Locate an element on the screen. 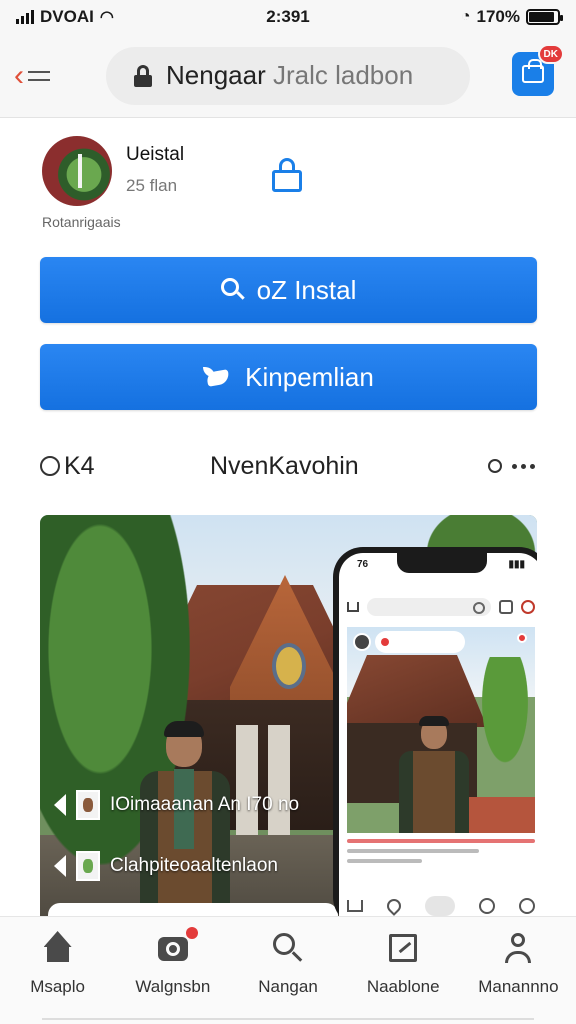 Image resolution: width=576 pixels, height=1024 pixels. tab-left: K4 is located at coordinates (67, 466).